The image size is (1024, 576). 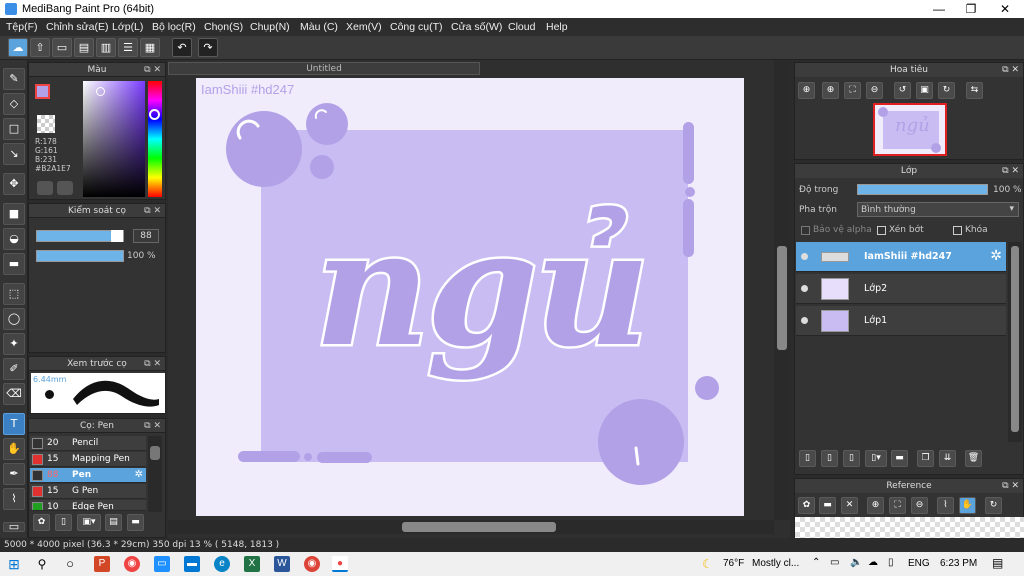 What do you see at coordinates (14, 264) in the screenshot?
I see `gradient-tool-icon: ▬` at bounding box center [14, 264].